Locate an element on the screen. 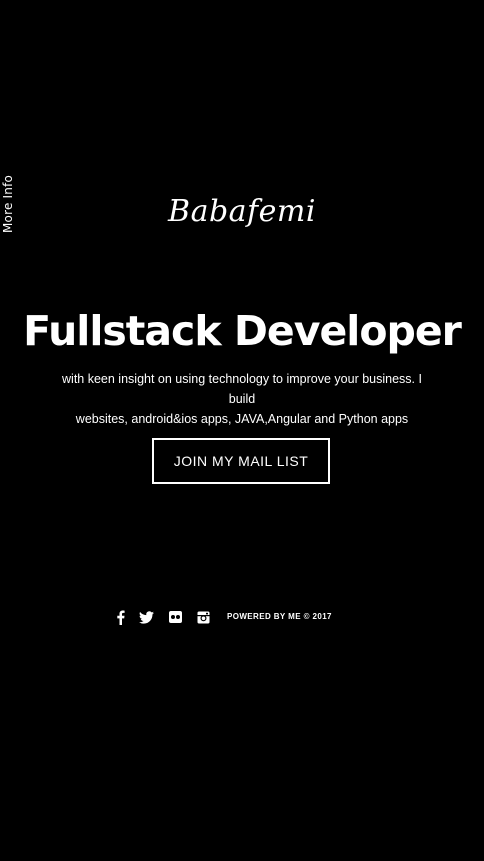 The image size is (484, 861). join-mail-list-button: JOIN MY MAIL LIST is located at coordinates (241, 461).